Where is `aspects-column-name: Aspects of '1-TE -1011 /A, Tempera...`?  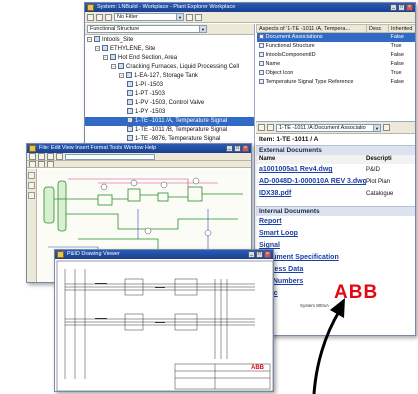 aspects-column-name: Aspects of '1-TE -1011 /A, Tempera... is located at coordinates (311, 28).